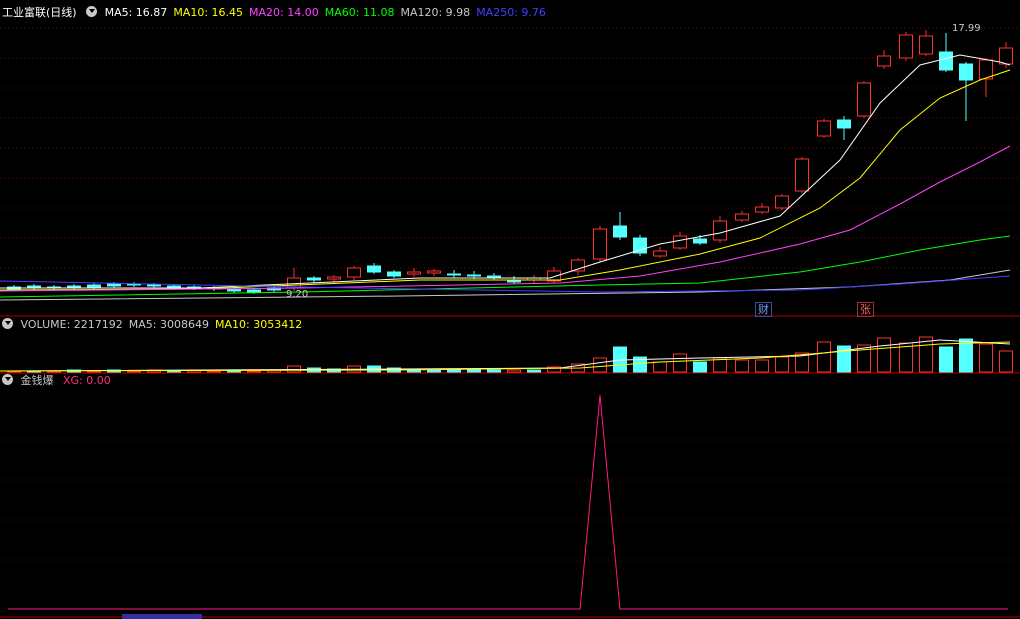 The height and width of the screenshot is (619, 1020). What do you see at coordinates (763, 309) in the screenshot?
I see `finance-tag: 财` at bounding box center [763, 309].